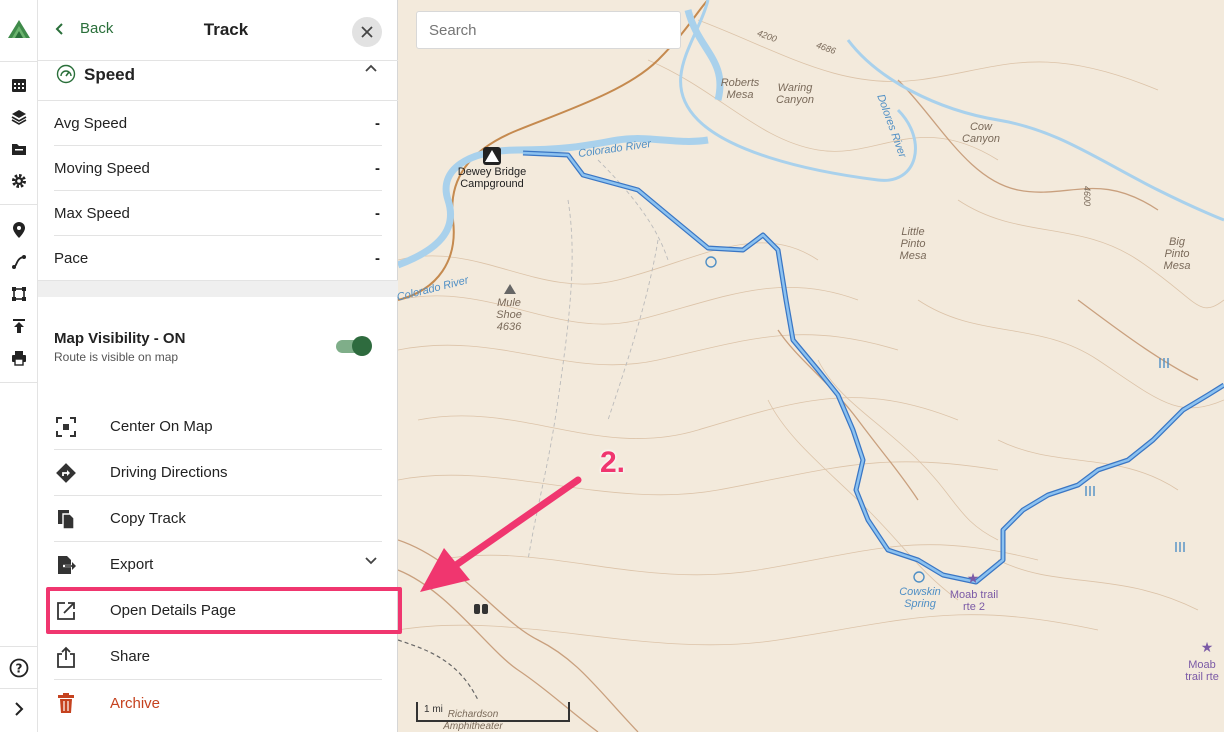 This screenshot has width=1224, height=732. Describe the element at coordinates (218, 123) in the screenshot. I see `stat-avg-speed: Avg Speed -` at that location.